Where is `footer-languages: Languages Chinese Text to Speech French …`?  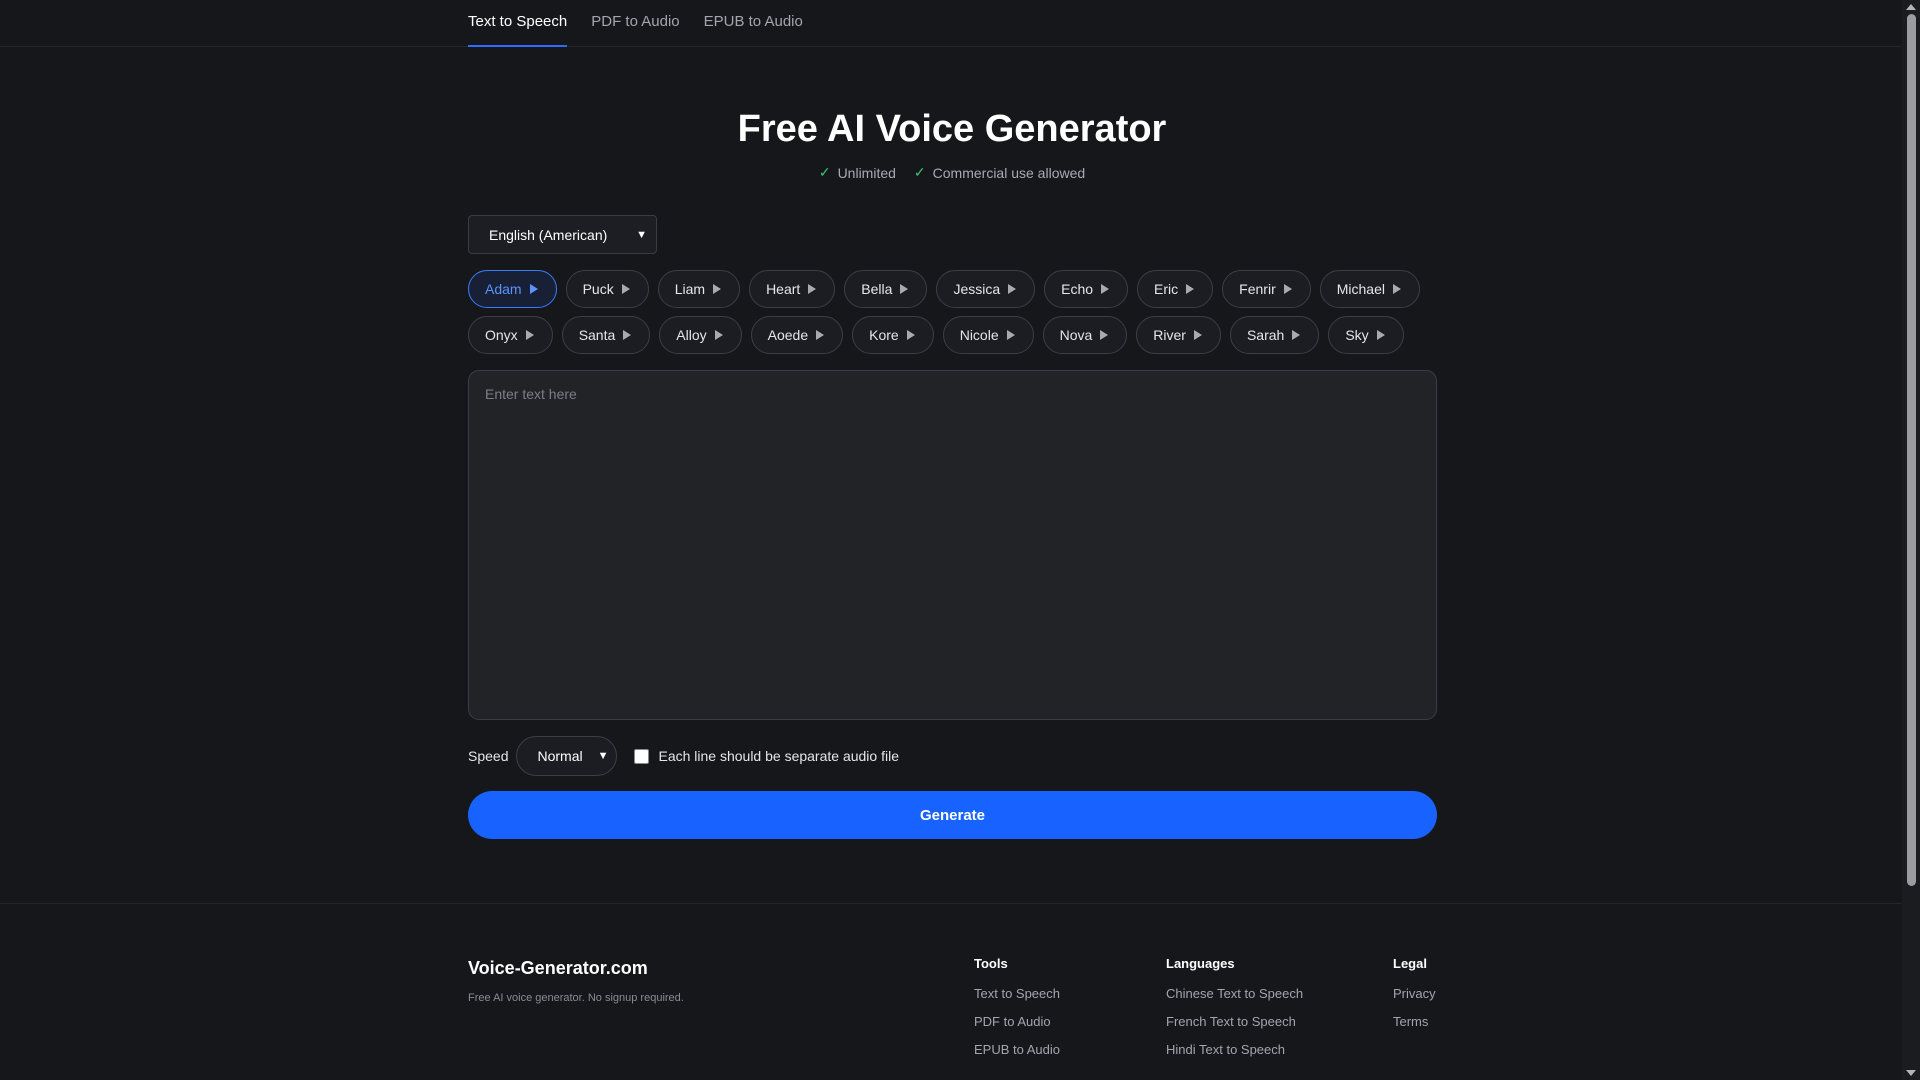 footer-languages: Languages Chinese Text to Speech French … is located at coordinates (1234, 1013).